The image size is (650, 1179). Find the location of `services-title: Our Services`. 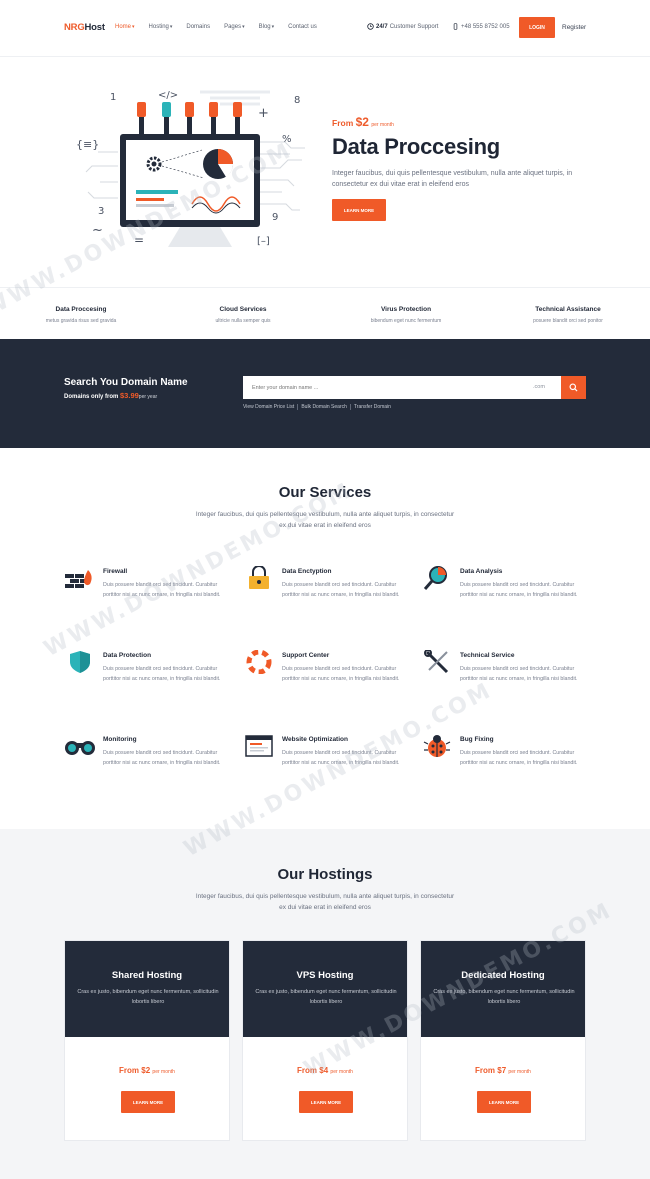

services-title: Our Services is located at coordinates (325, 492).